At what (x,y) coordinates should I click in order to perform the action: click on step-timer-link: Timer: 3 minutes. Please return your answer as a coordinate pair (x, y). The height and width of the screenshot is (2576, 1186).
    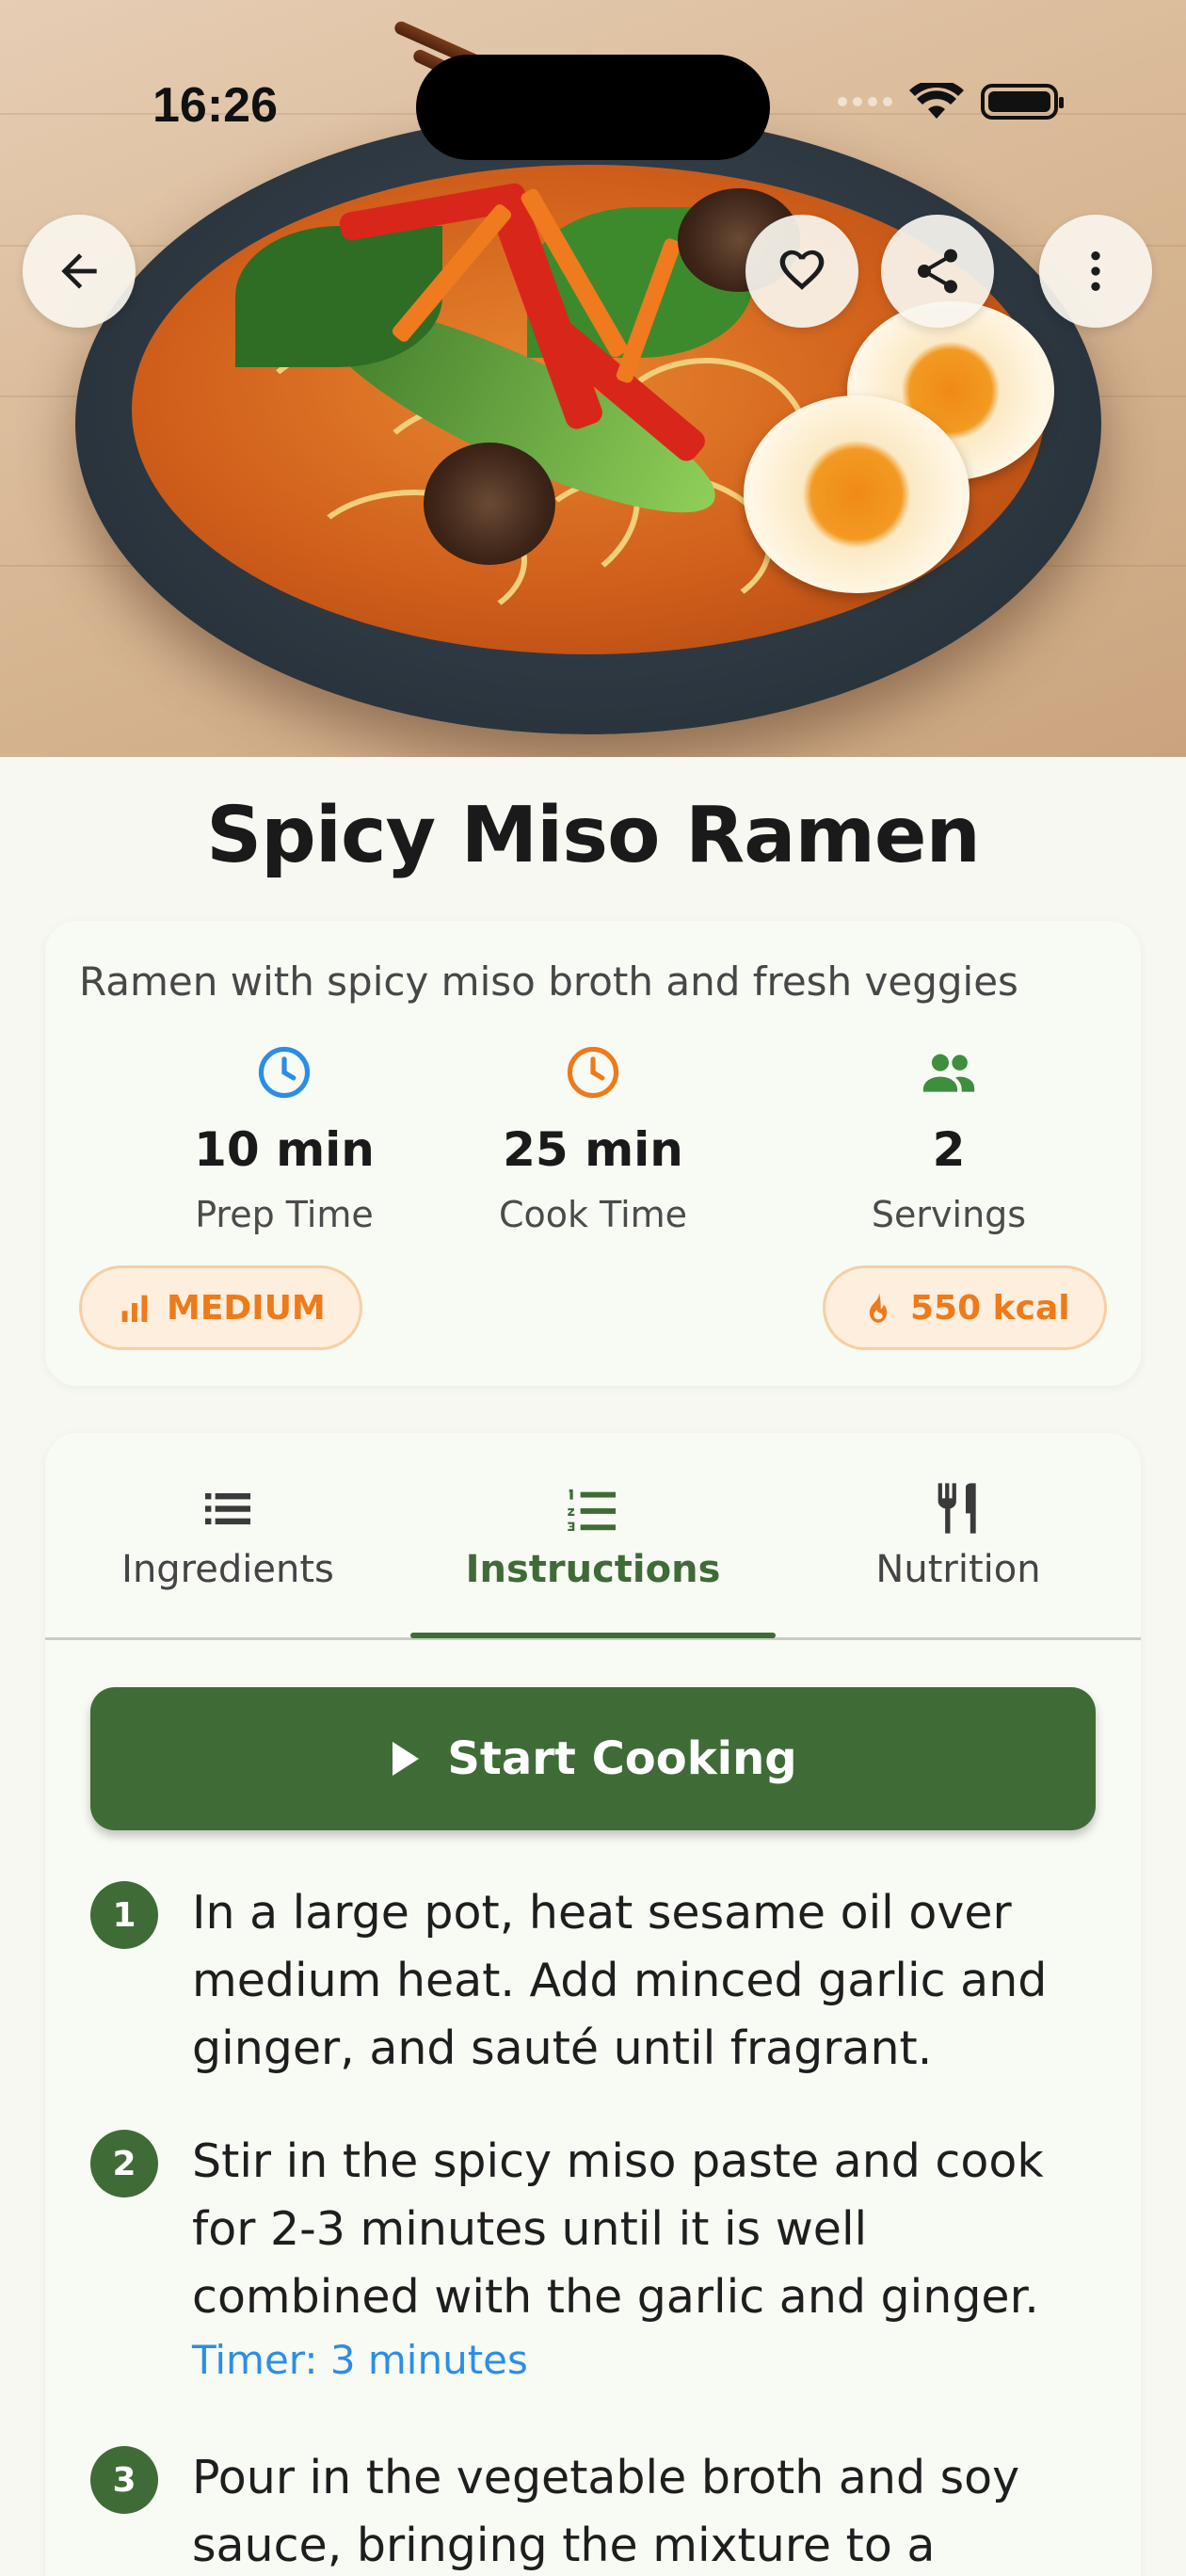
    Looking at the image, I should click on (360, 2360).